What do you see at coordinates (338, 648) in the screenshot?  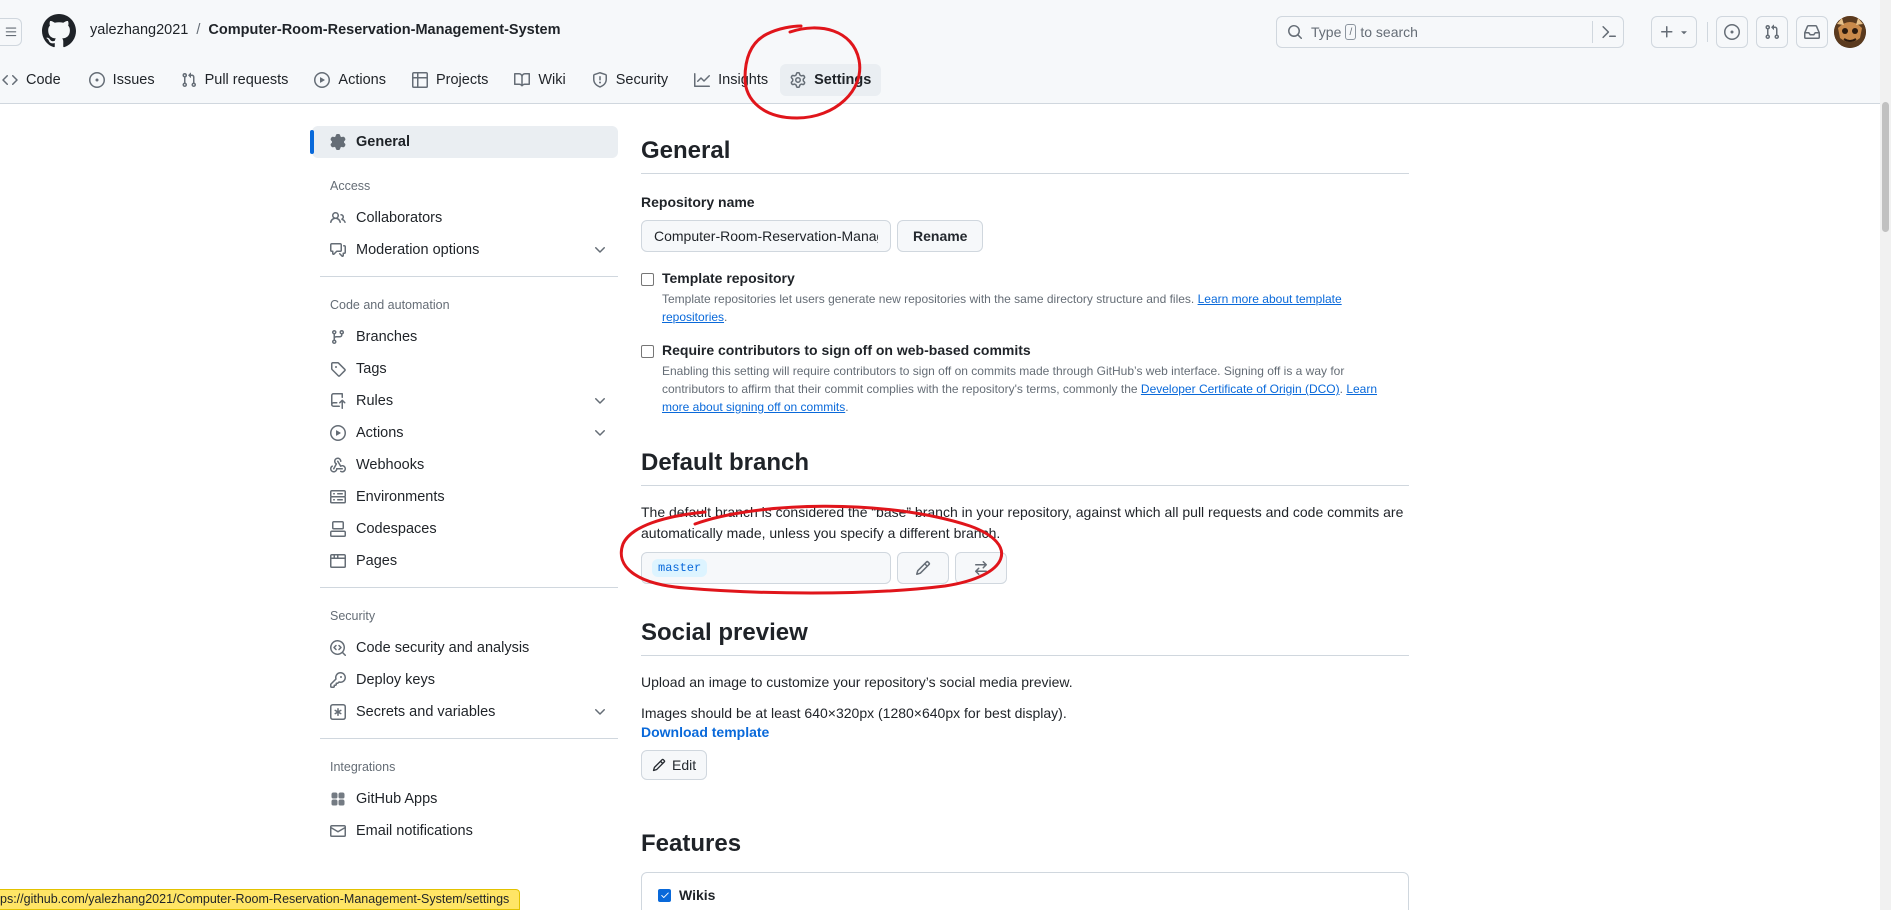 I see `codescan-icon` at bounding box center [338, 648].